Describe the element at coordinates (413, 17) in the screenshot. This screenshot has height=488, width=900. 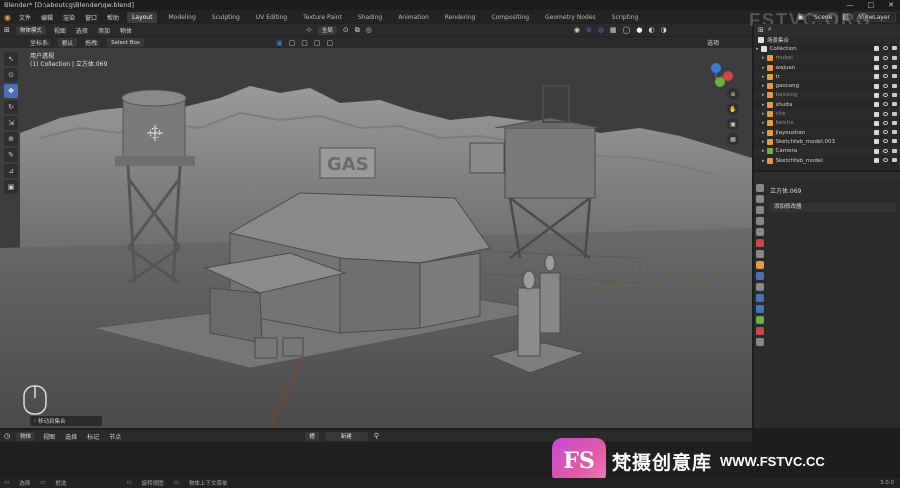
I see `tab-animation: Animation` at that location.